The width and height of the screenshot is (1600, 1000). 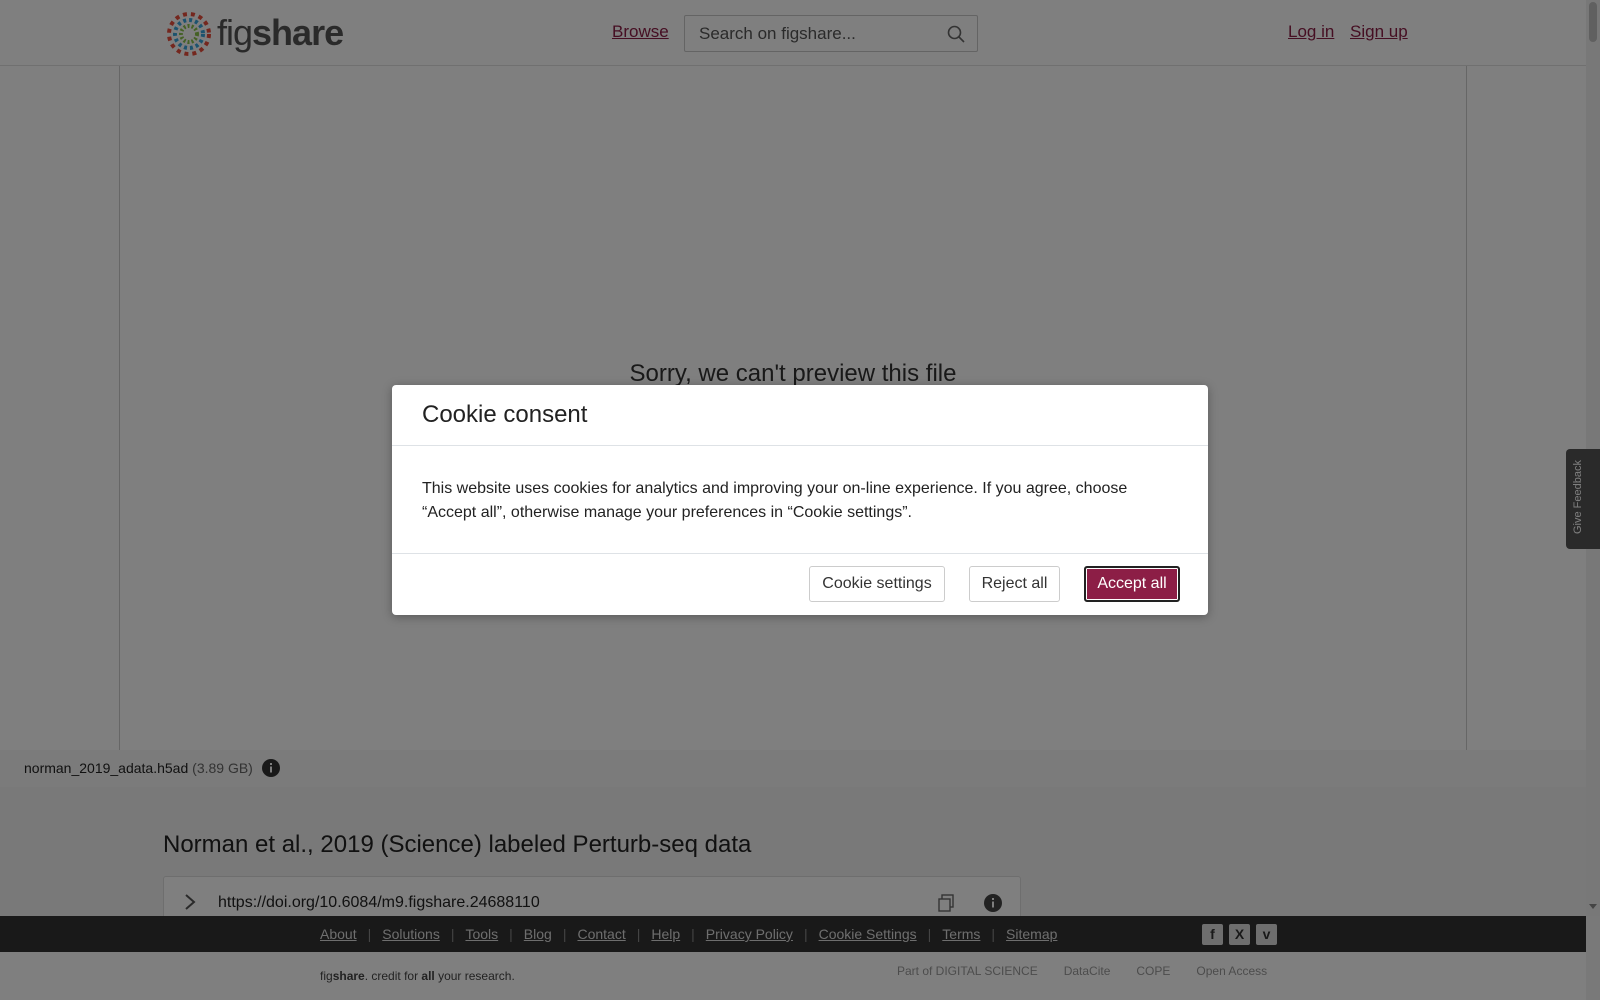 What do you see at coordinates (1132, 584) in the screenshot?
I see `accept-all-button: Accept all` at bounding box center [1132, 584].